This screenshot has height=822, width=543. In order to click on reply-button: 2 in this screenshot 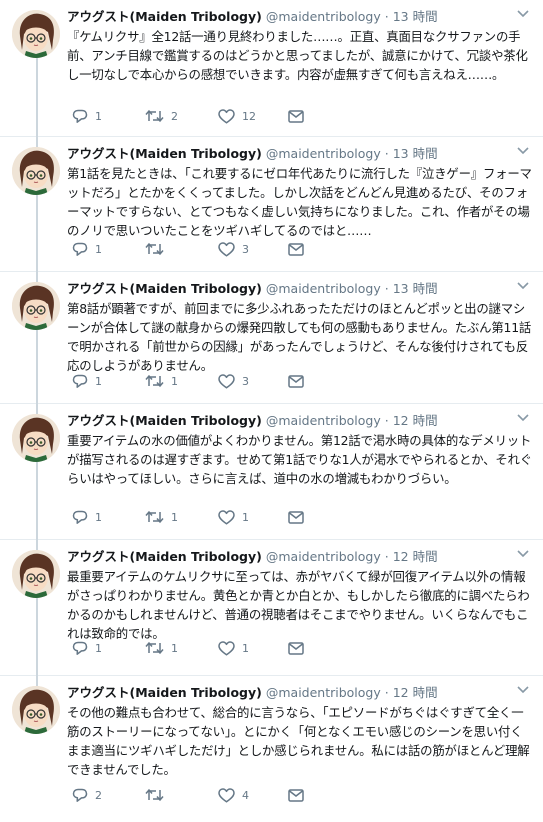, I will do `click(108, 795)`.